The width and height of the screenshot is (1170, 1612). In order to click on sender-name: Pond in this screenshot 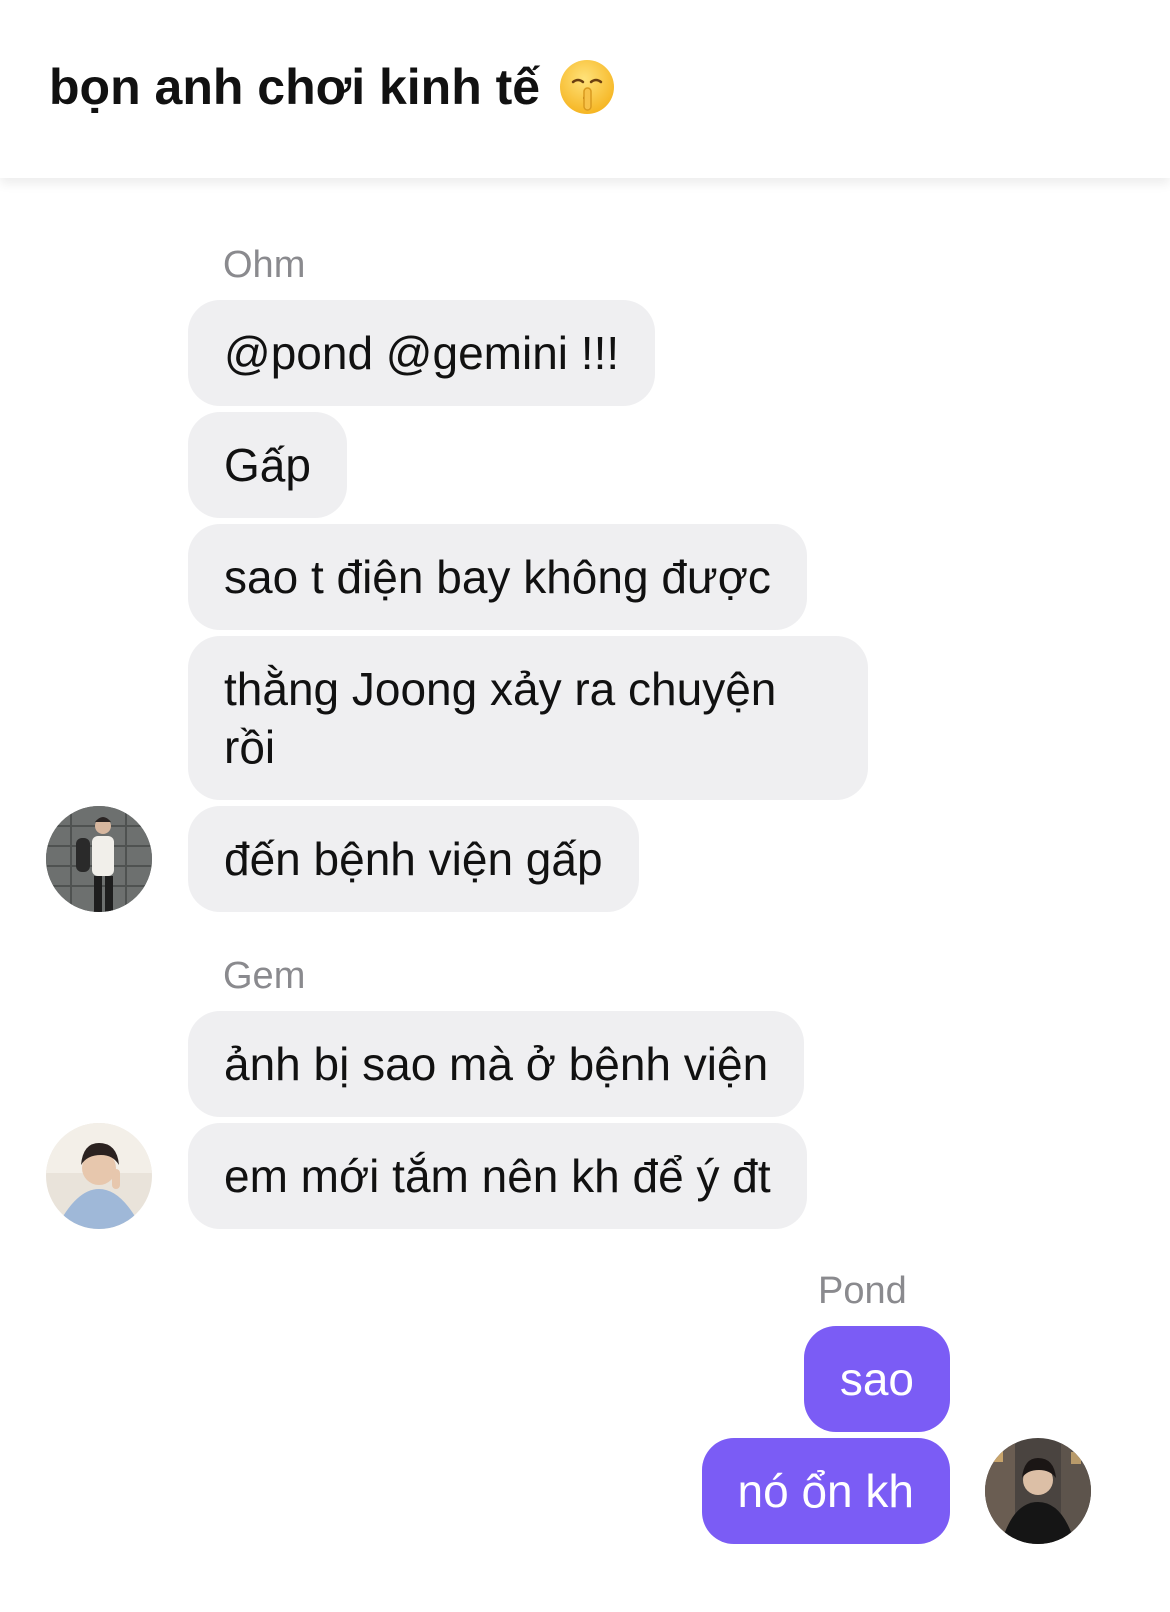, I will do `click(862, 1291)`.